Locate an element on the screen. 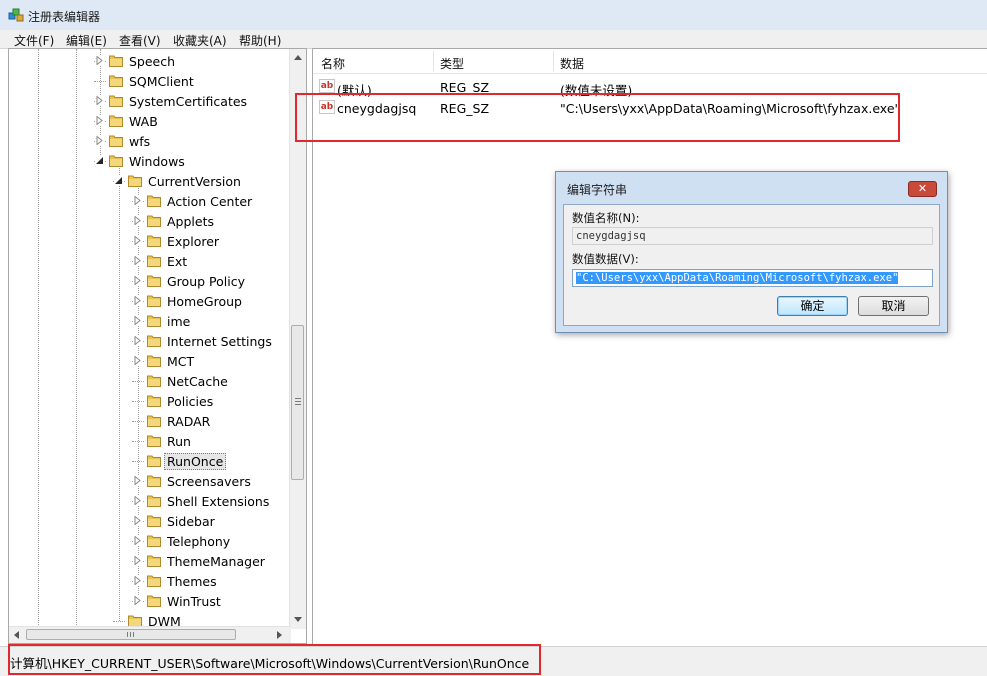 The image size is (987, 676). tree-node-wfs: wfs is located at coordinates (149, 141).